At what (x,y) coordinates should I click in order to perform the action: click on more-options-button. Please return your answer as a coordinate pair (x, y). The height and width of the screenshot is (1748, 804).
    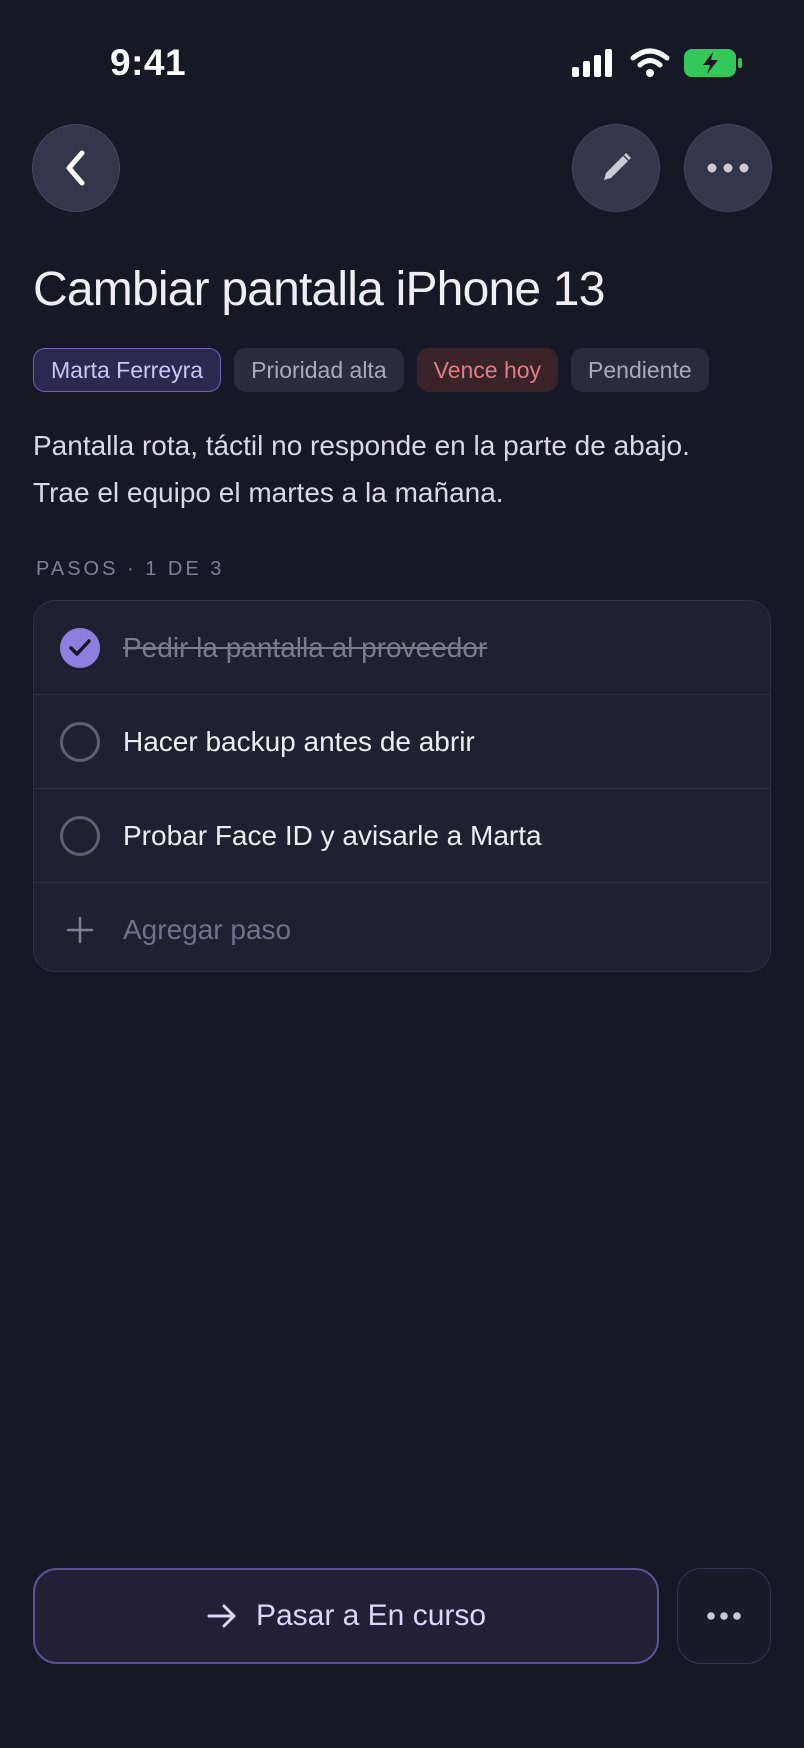
    Looking at the image, I should click on (728, 168).